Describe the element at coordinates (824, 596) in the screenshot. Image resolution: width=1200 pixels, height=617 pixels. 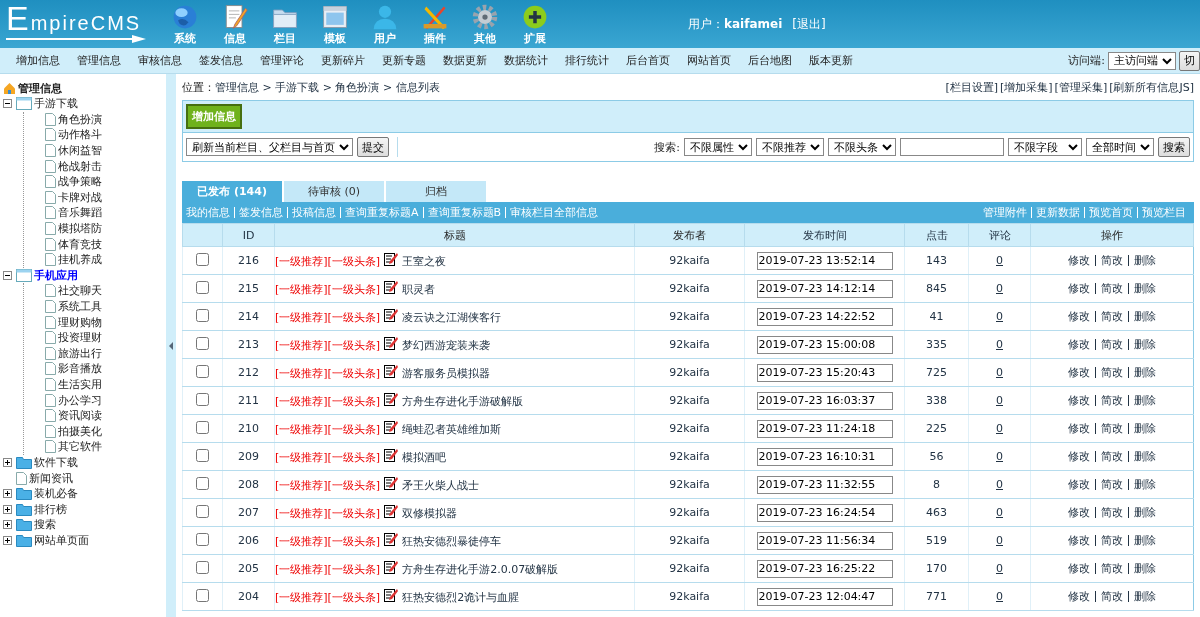
I see `date-field: 2019-07-23 12:04:47` at that location.